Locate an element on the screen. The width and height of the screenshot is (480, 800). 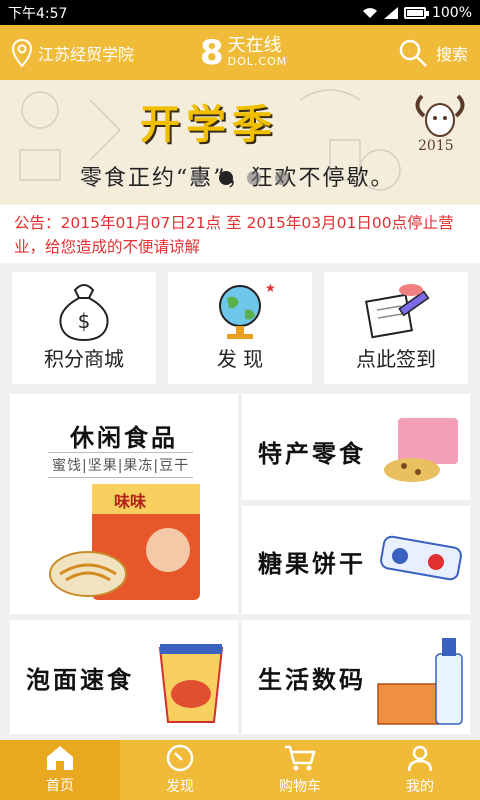
category-noodles: 泡面速食 is located at coordinates (124, 677).